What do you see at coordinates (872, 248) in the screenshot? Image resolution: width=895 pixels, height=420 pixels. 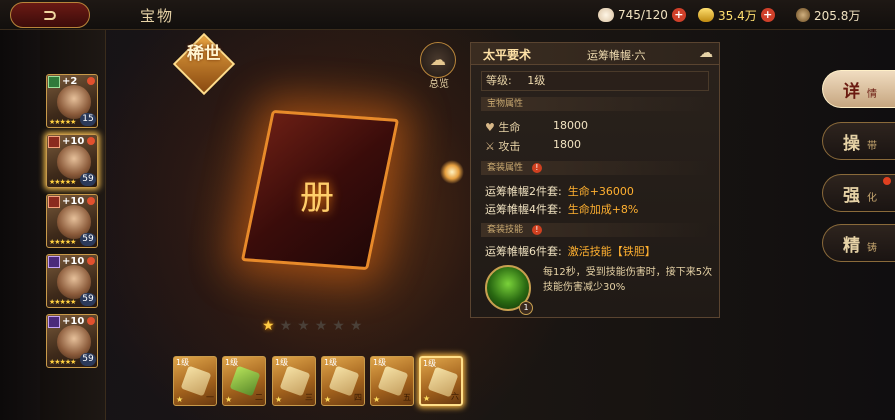 I see `tab-sublabel: 铸` at bounding box center [872, 248].